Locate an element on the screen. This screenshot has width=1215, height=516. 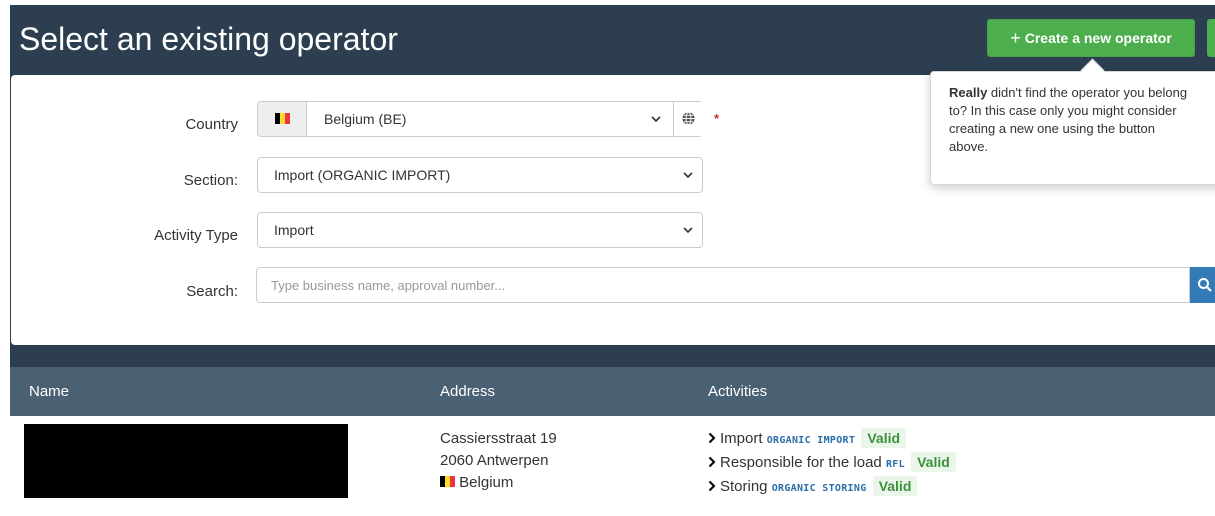
country-select: Belgium (BE) is located at coordinates (480, 119).